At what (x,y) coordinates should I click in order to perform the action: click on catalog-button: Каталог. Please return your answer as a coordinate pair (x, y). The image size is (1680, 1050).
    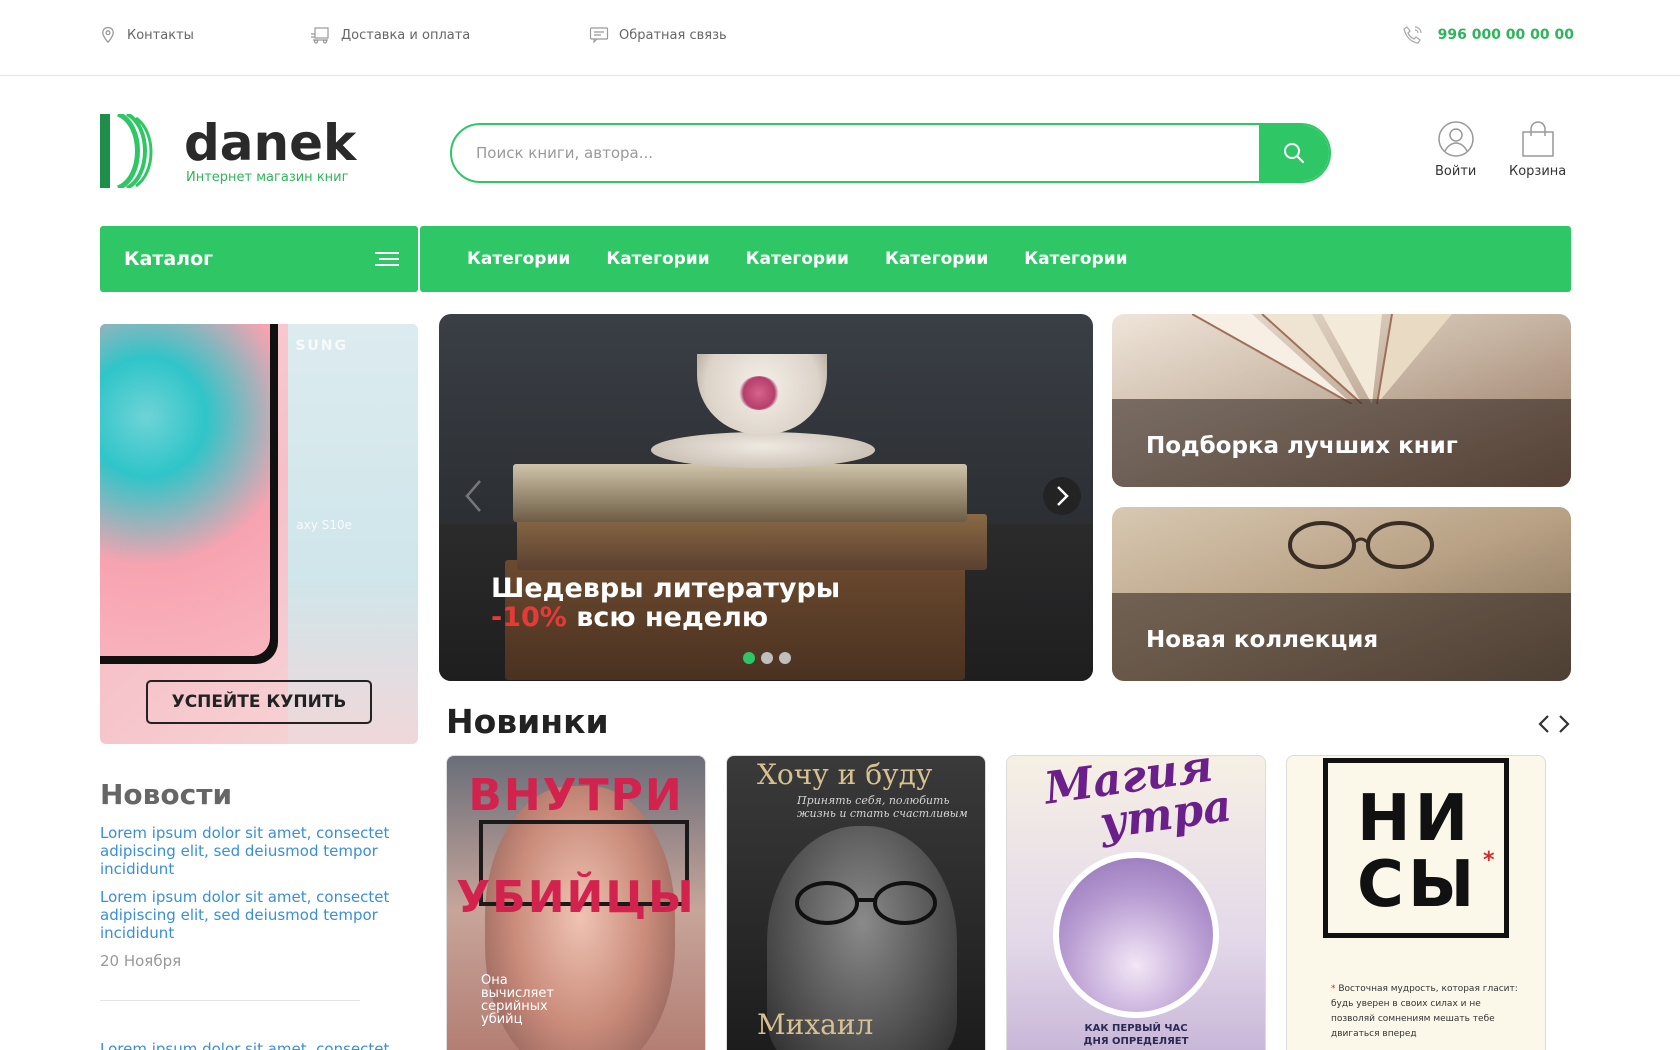
    Looking at the image, I should click on (259, 259).